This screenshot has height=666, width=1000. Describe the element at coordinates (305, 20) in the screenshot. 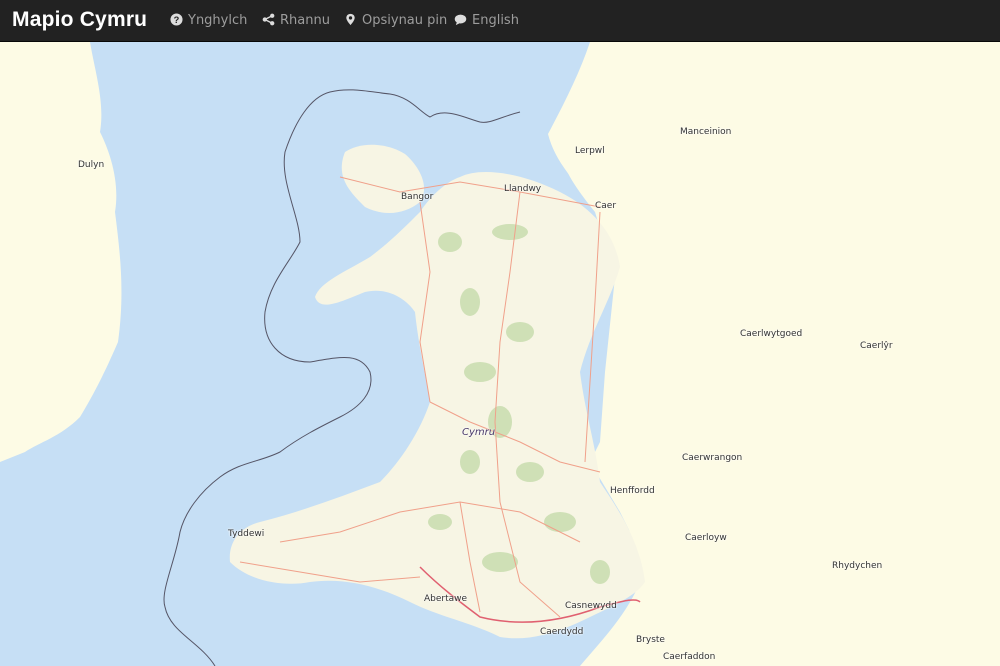

I see `nav-share-label: Rhannu` at that location.